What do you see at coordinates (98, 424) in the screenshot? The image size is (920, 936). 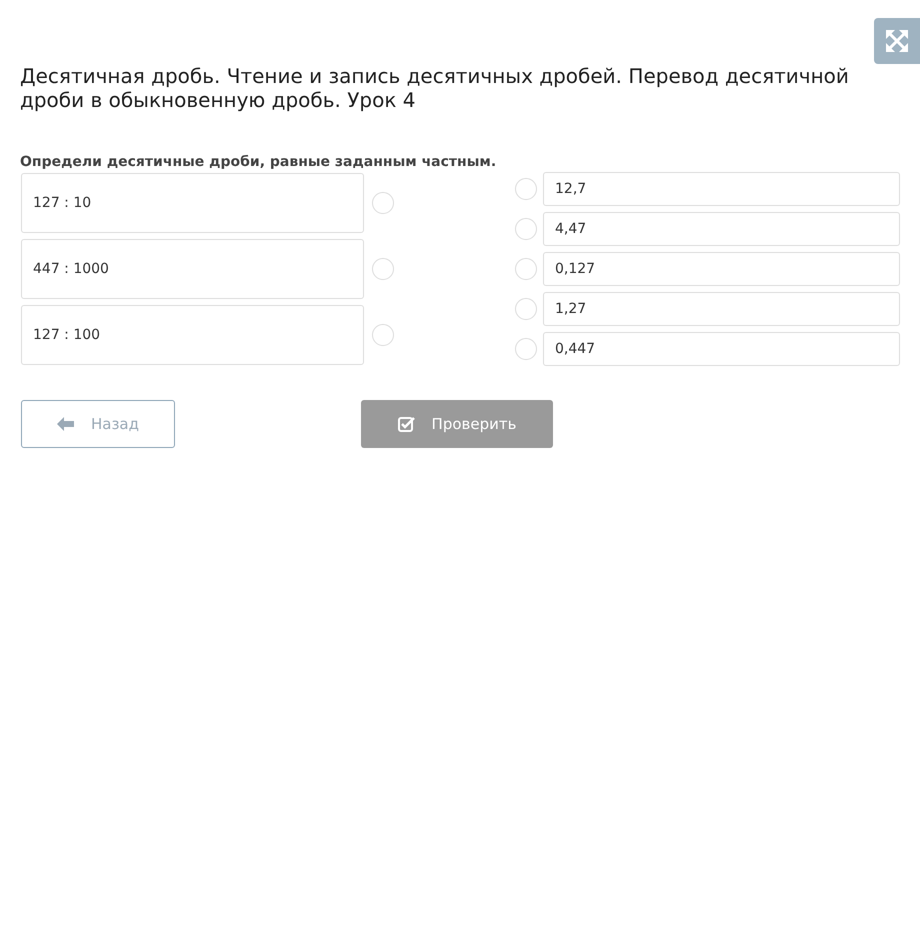 I see `back-button: Назад` at bounding box center [98, 424].